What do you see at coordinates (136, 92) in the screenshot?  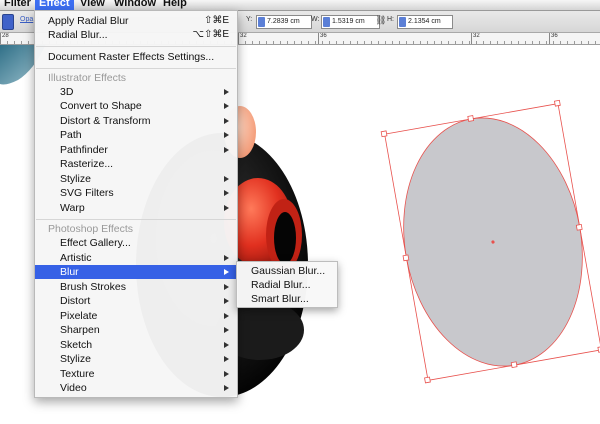 I see `menu-item-3d: 3D` at bounding box center [136, 92].